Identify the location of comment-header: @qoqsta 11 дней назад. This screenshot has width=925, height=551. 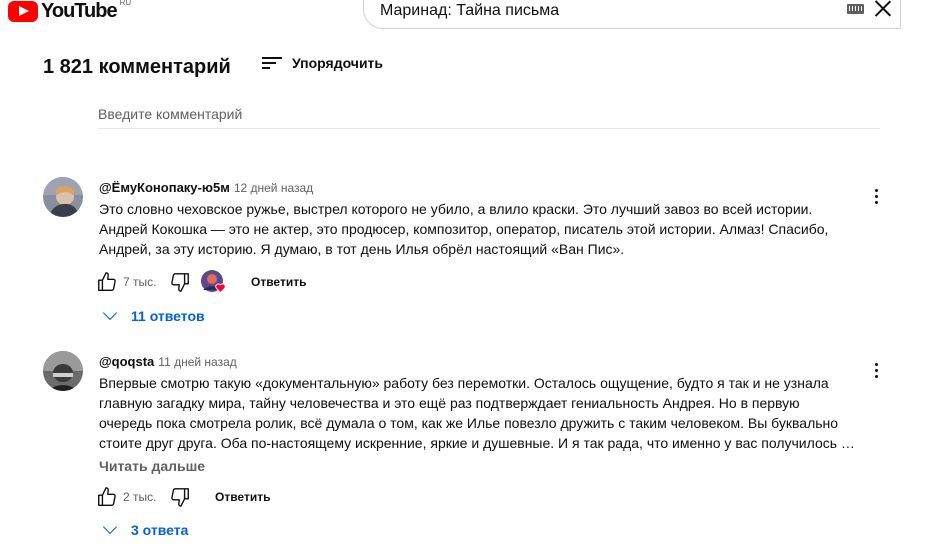
(168, 362).